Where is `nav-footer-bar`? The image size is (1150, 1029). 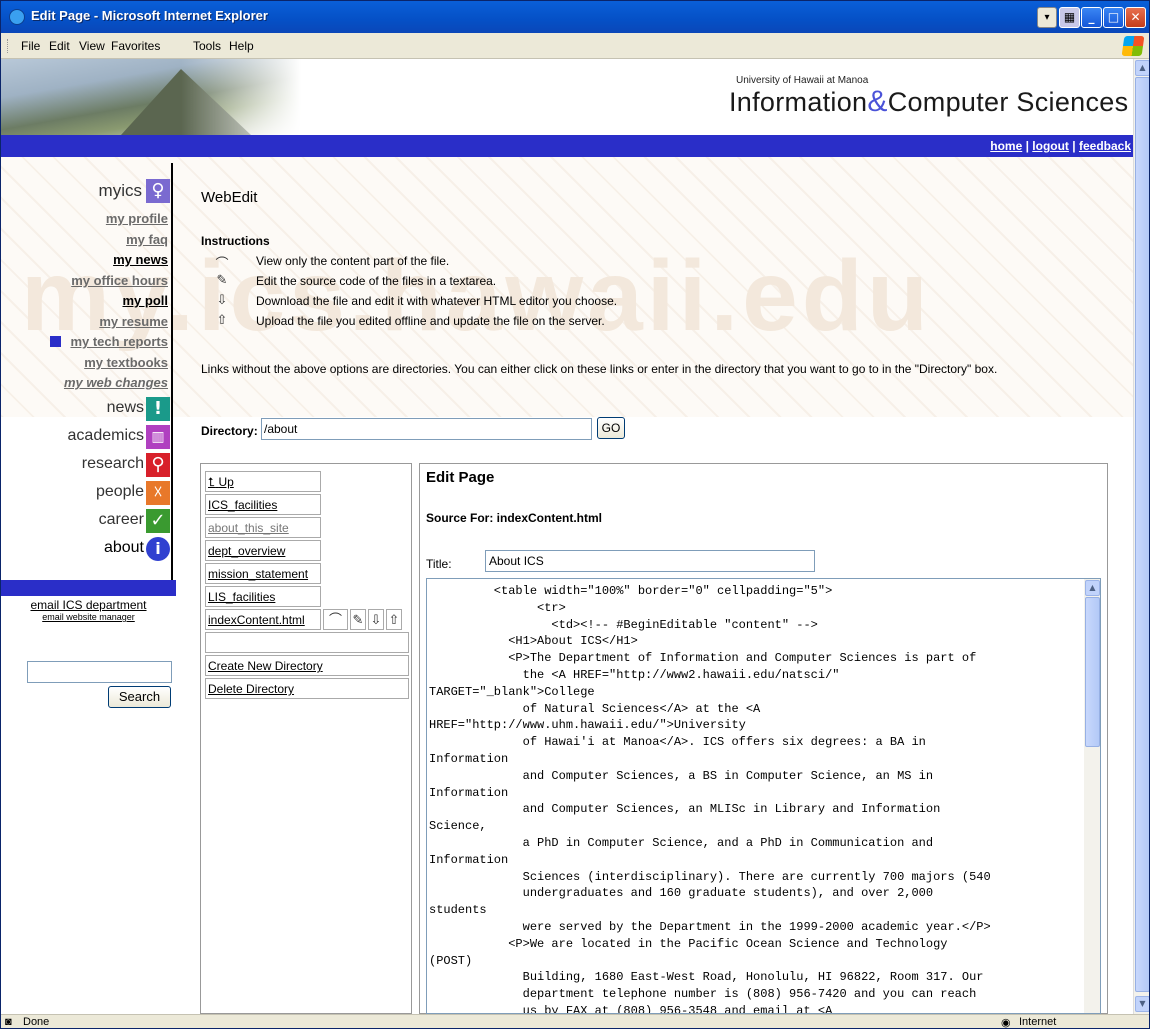
nav-footer-bar is located at coordinates (88, 588).